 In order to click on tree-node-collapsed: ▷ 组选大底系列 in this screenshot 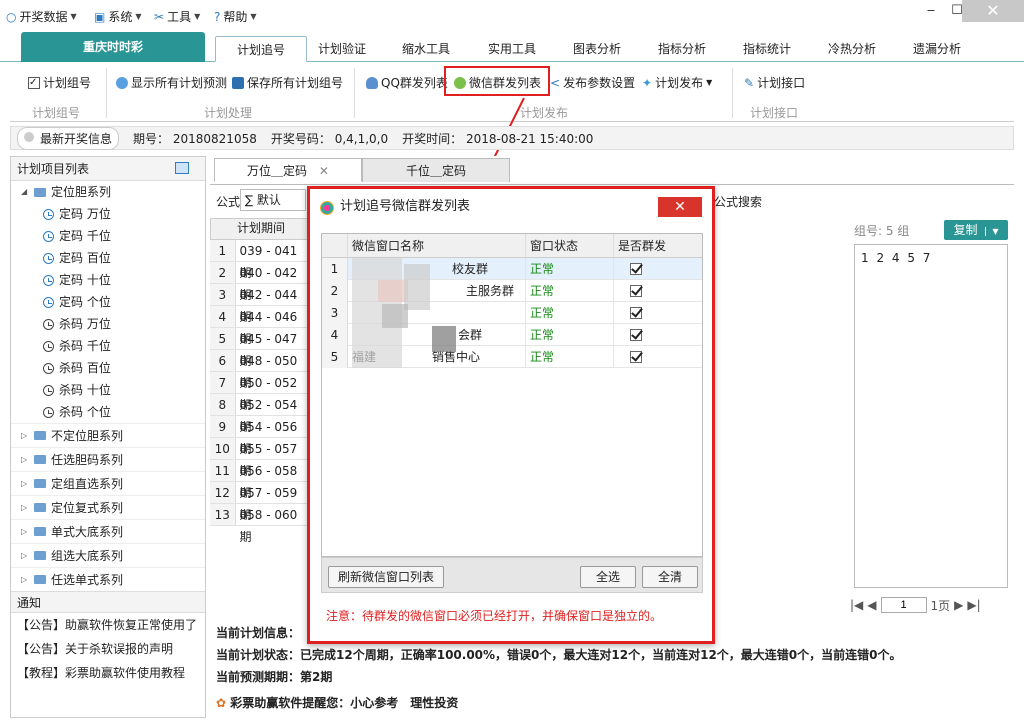, I will do `click(108, 555)`.